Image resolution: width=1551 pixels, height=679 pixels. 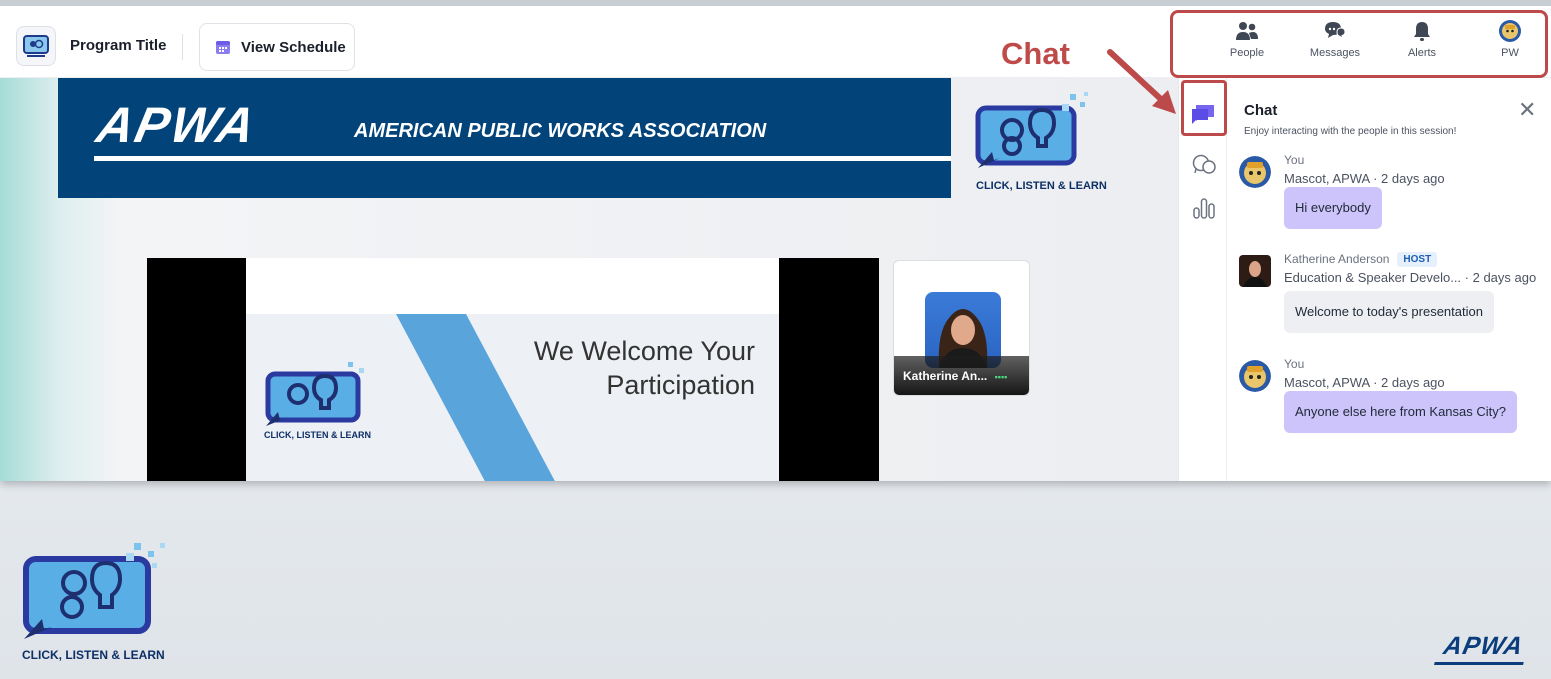 I want to click on slide-welcome-text: We Welcome Your Participation, so click(x=644, y=368).